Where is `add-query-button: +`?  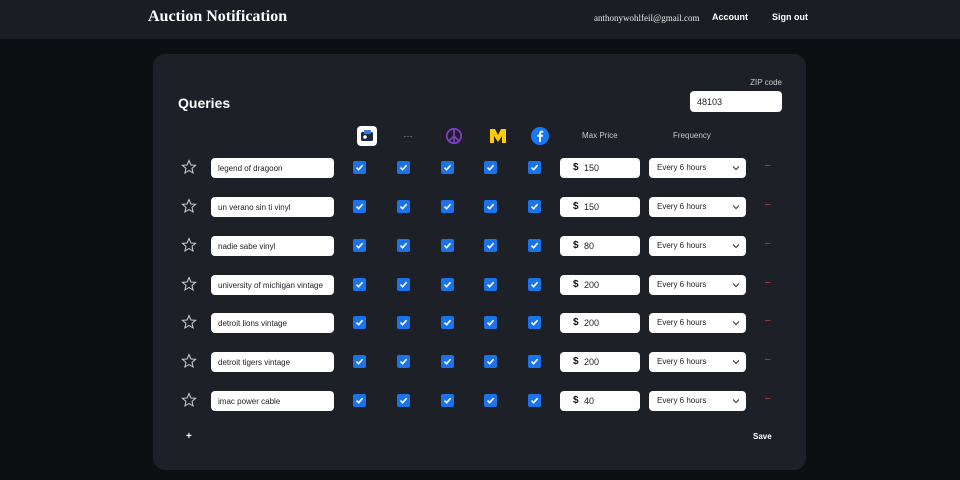
add-query-button: + is located at coordinates (189, 436).